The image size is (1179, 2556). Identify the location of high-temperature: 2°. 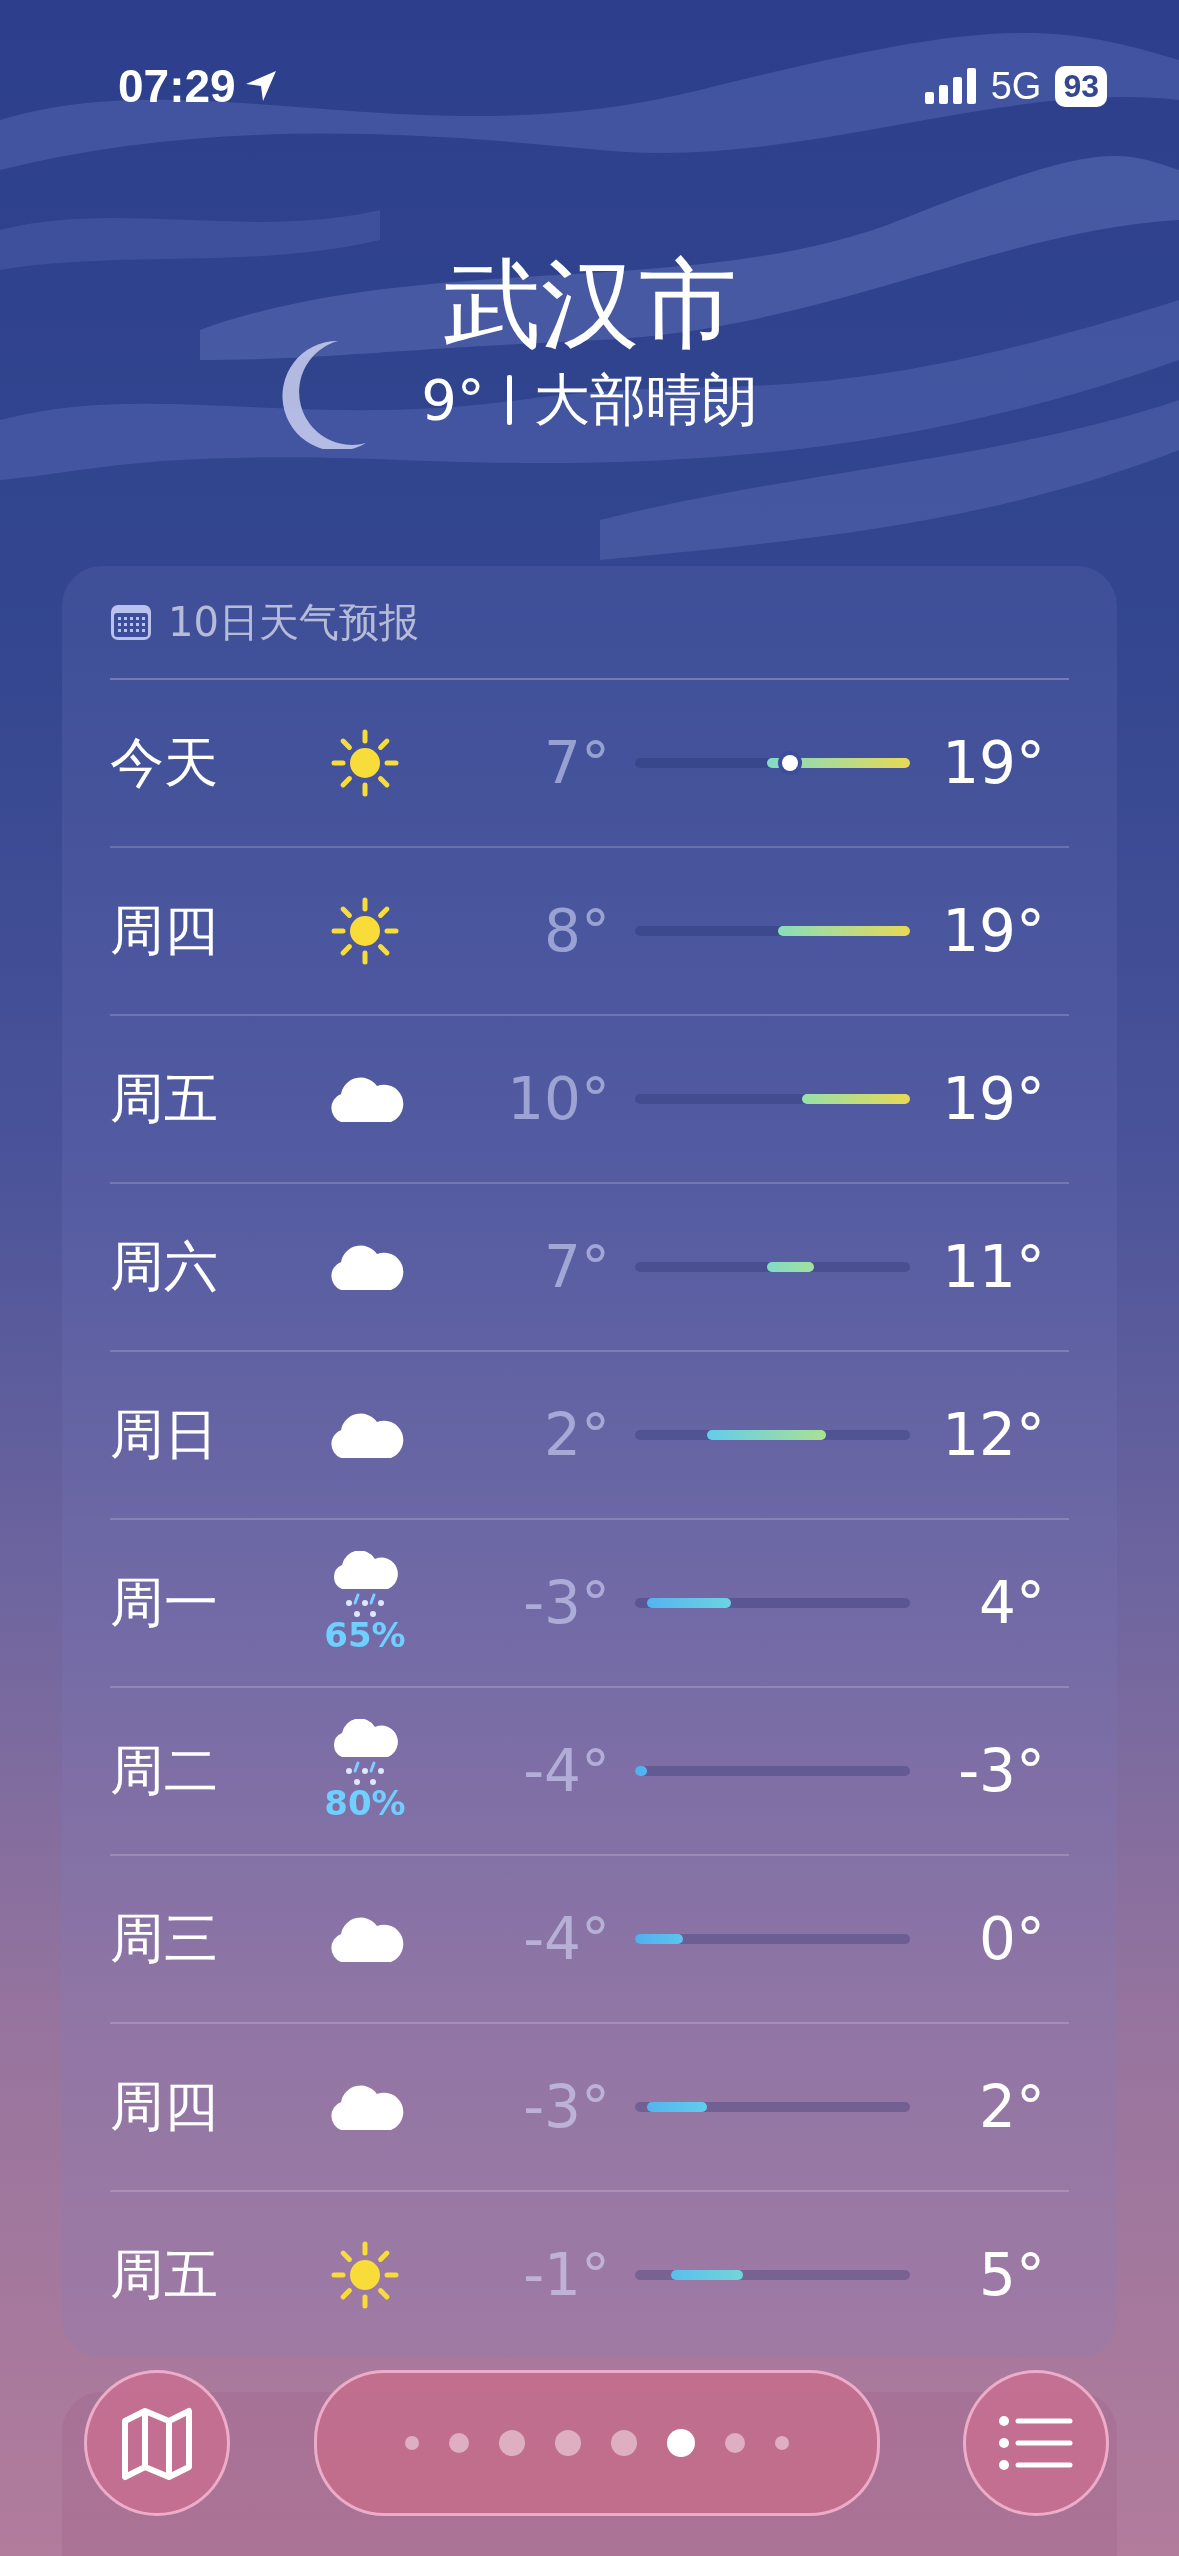
(1011, 2107).